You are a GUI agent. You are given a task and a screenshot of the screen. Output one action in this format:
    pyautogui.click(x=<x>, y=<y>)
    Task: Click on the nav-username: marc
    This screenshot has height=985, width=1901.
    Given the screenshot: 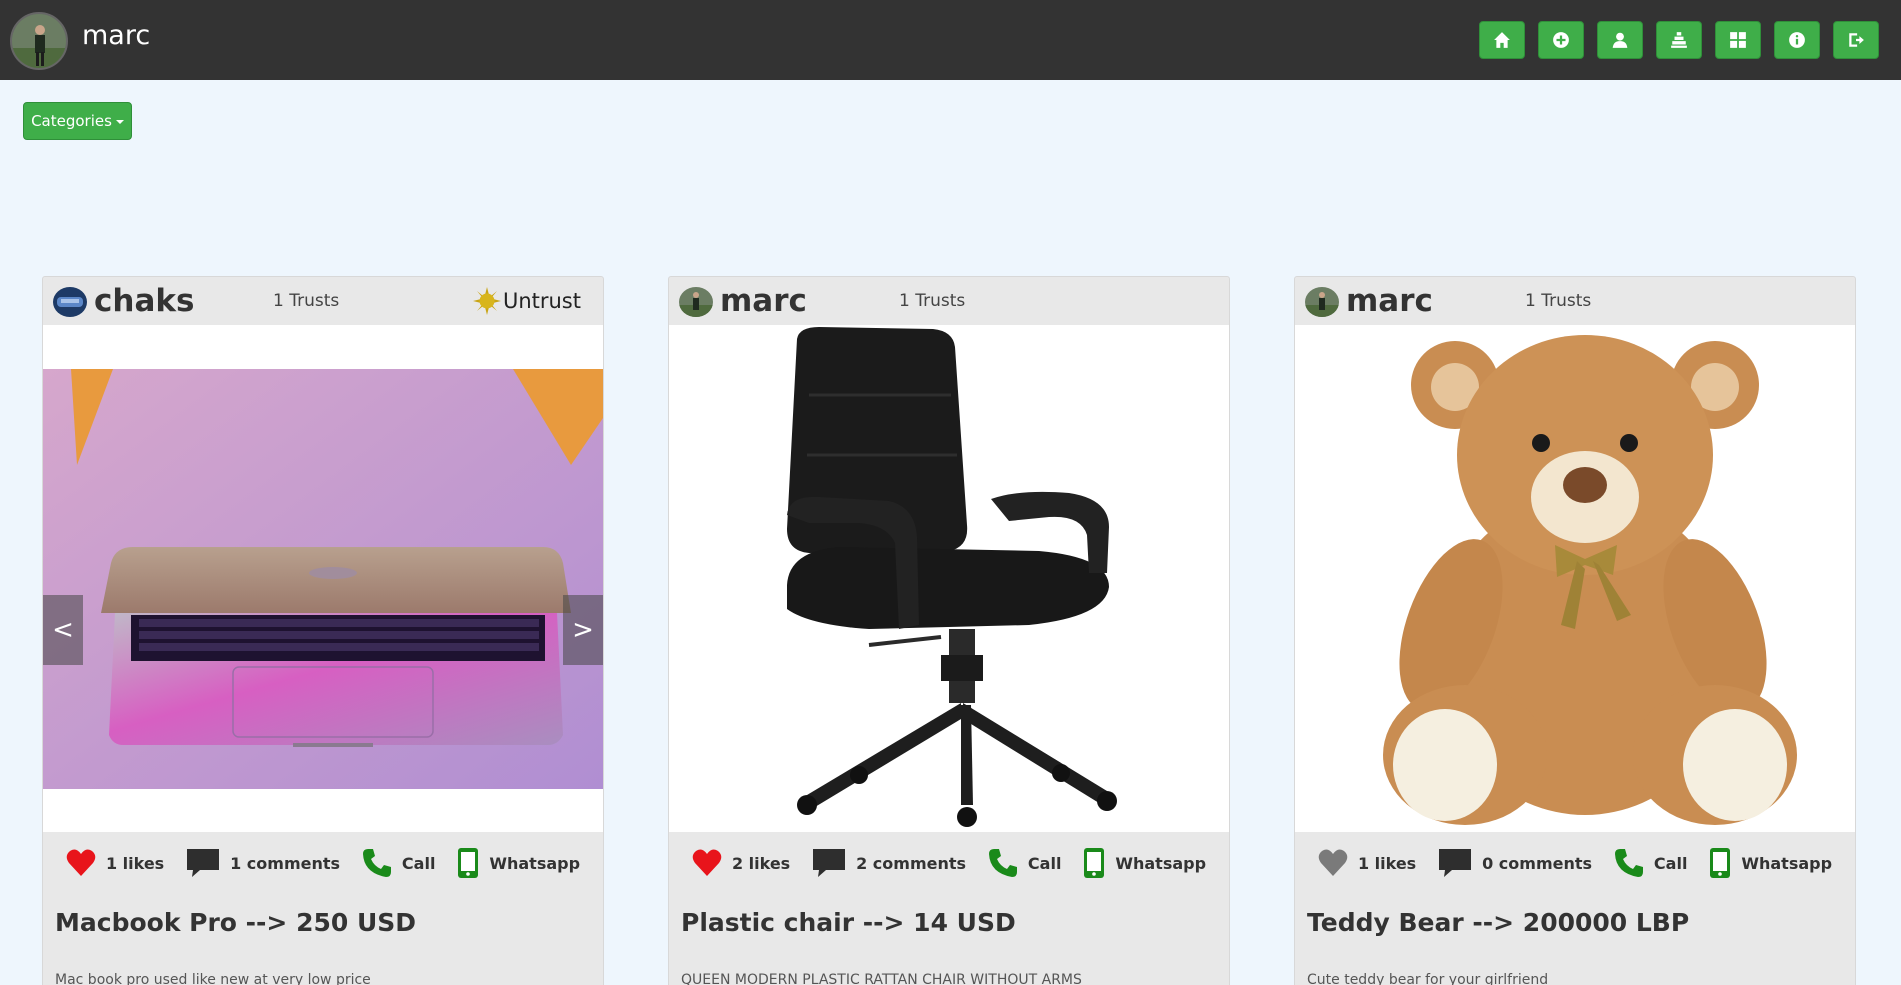 What is the action you would take?
    pyautogui.click(x=116, y=35)
    